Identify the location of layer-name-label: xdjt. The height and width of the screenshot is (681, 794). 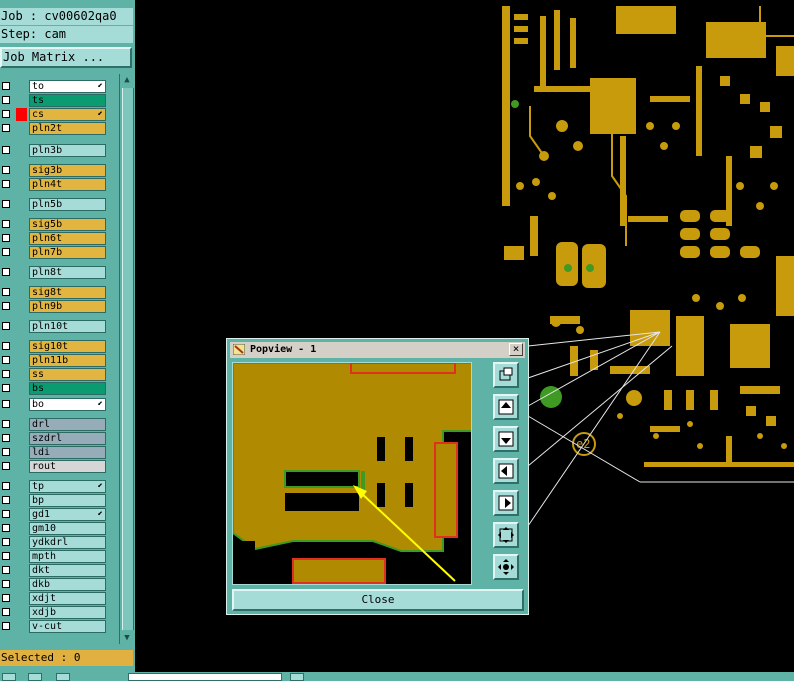
(67, 598).